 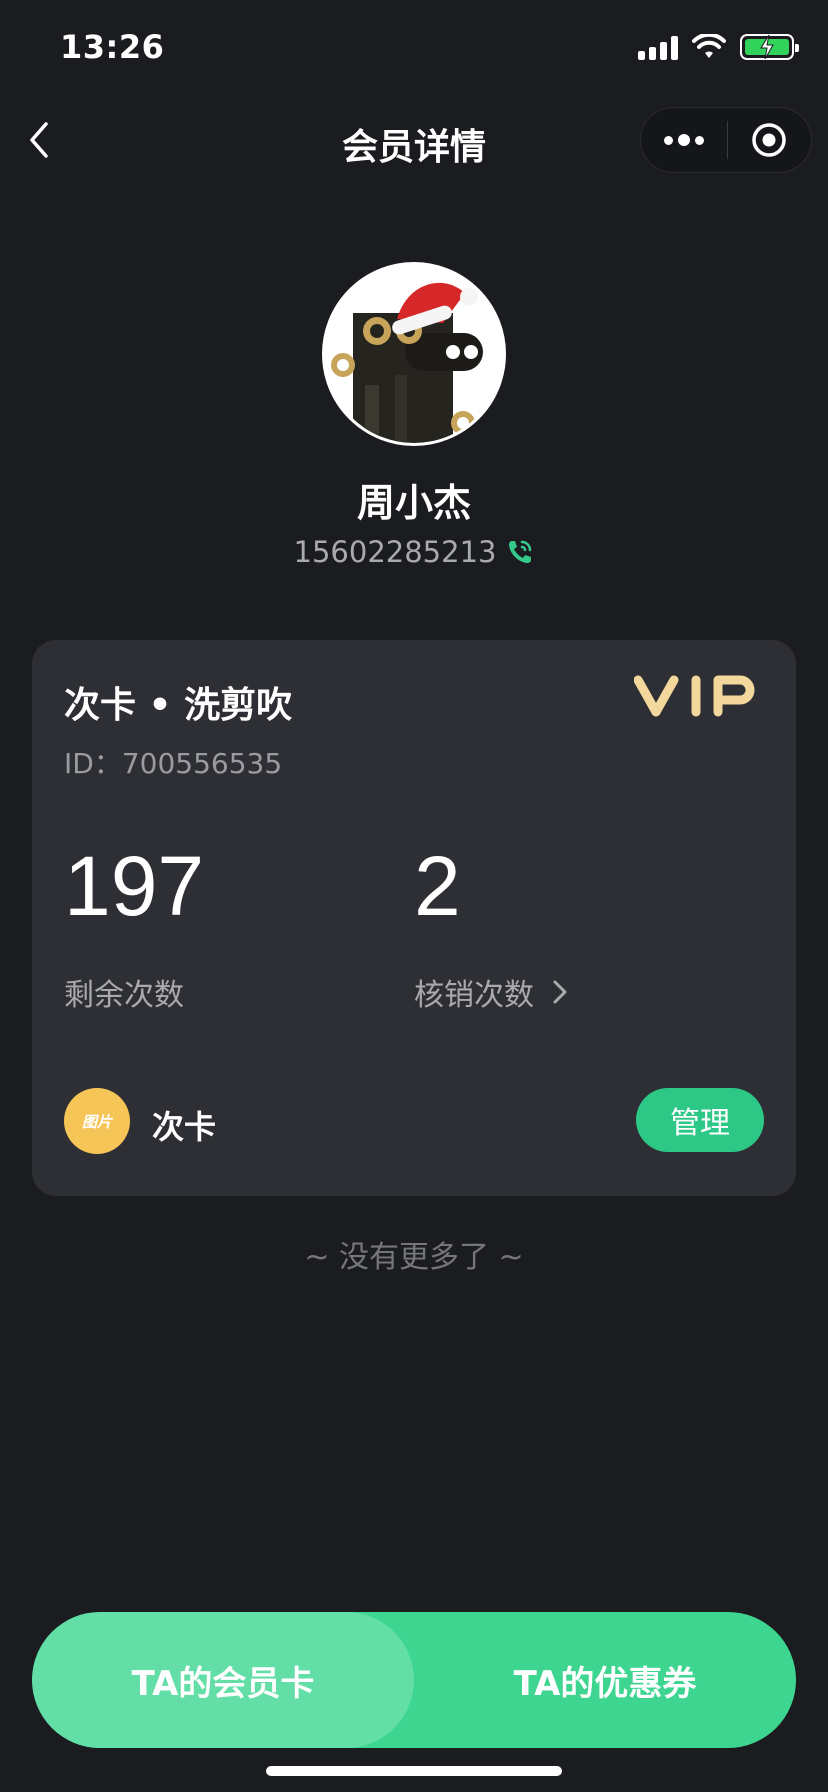 What do you see at coordinates (97, 1121) in the screenshot?
I see `card-type-icon: 图片` at bounding box center [97, 1121].